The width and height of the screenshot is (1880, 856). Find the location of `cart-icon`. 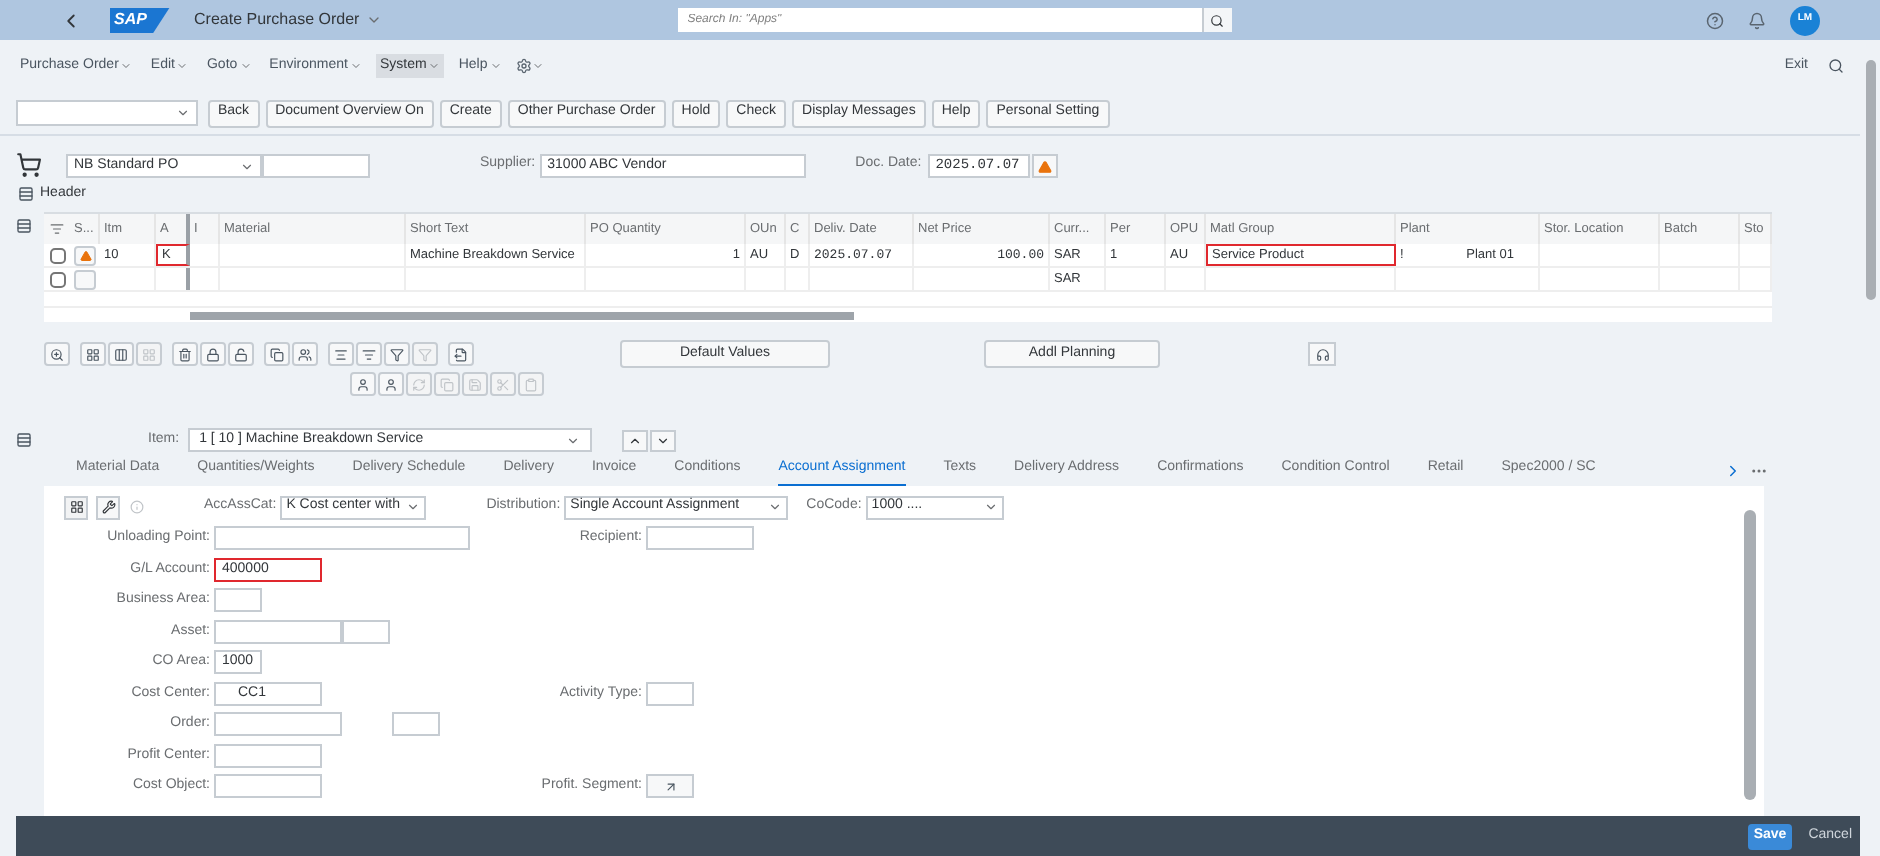

cart-icon is located at coordinates (29, 165).